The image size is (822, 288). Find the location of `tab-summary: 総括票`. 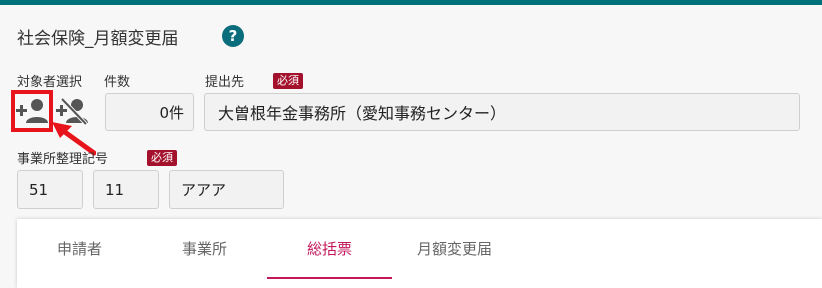

tab-summary: 総括票 is located at coordinates (329, 249).